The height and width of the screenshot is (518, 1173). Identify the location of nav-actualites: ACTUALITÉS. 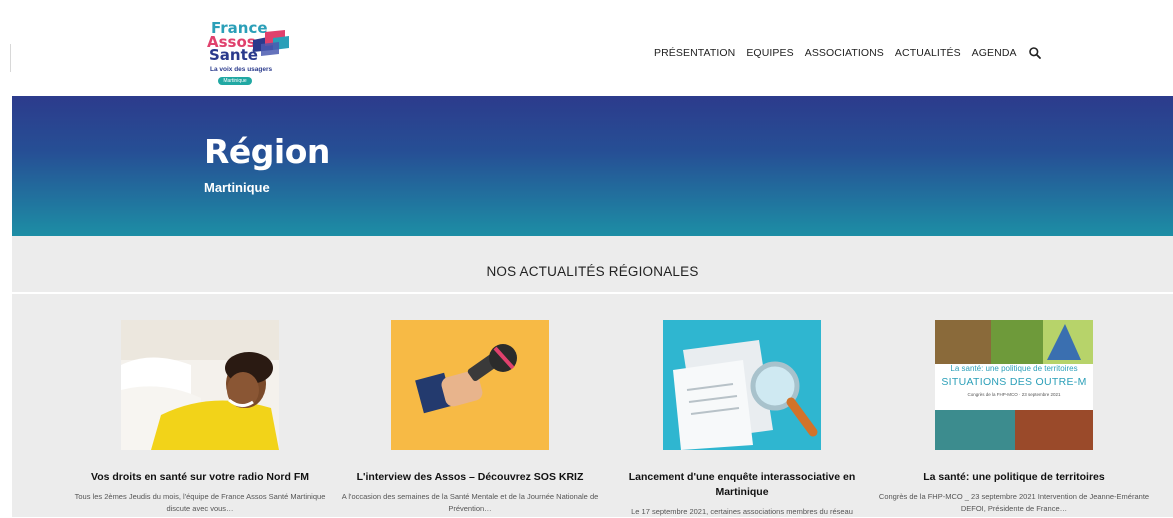
(928, 53).